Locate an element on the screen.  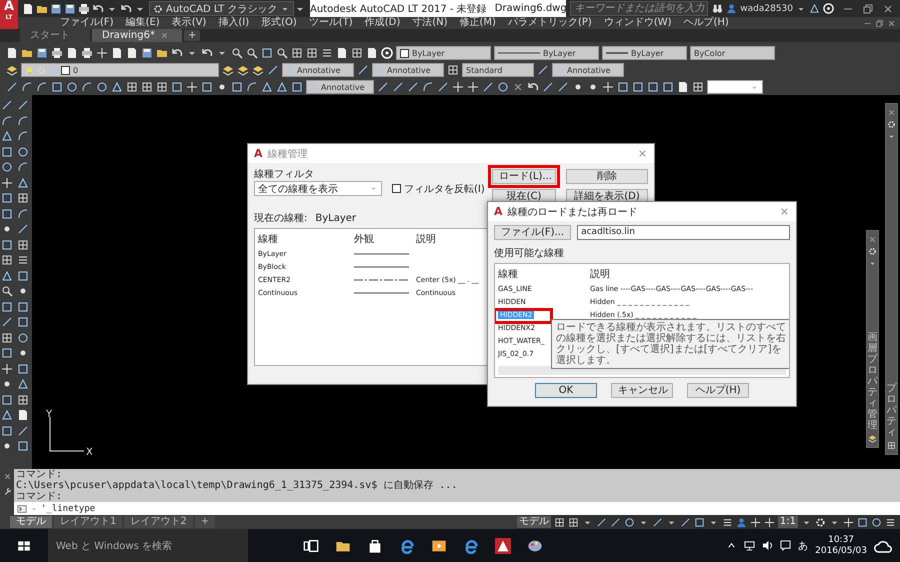
linetype-list is located at coordinates (642, 320).